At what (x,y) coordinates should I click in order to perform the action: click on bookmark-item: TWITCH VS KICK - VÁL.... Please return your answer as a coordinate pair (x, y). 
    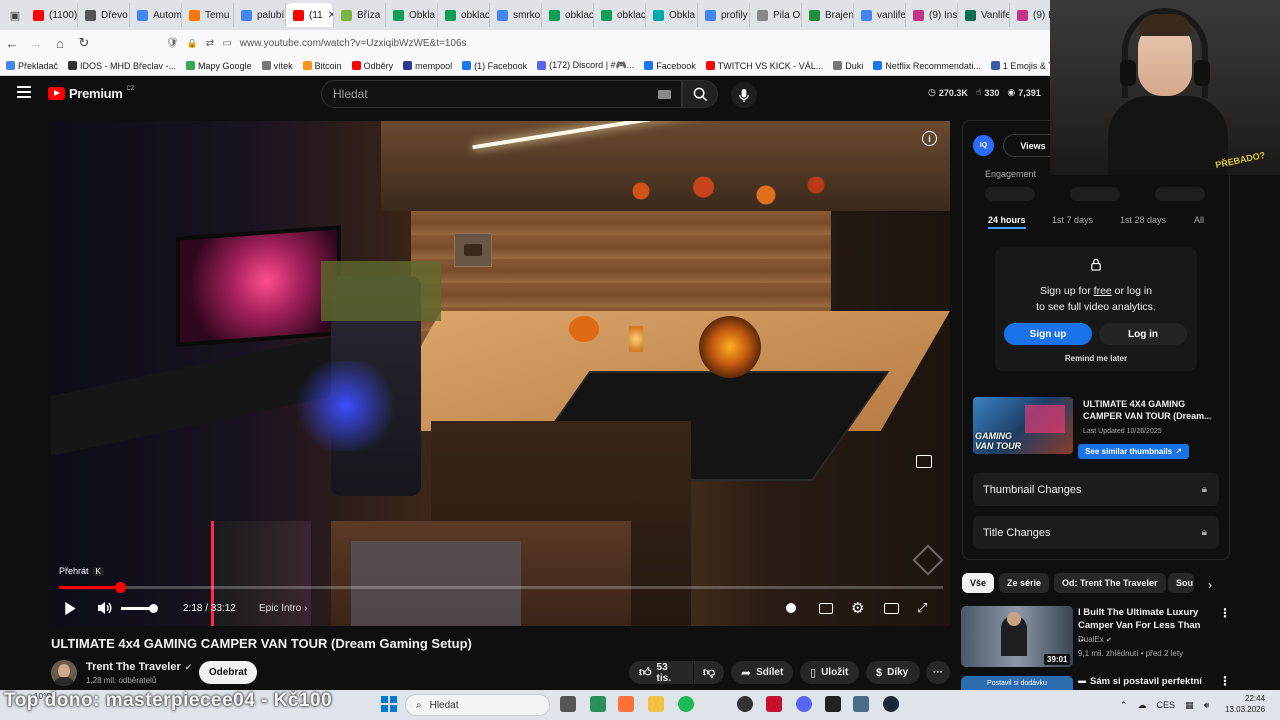
    Looking at the image, I should click on (764, 66).